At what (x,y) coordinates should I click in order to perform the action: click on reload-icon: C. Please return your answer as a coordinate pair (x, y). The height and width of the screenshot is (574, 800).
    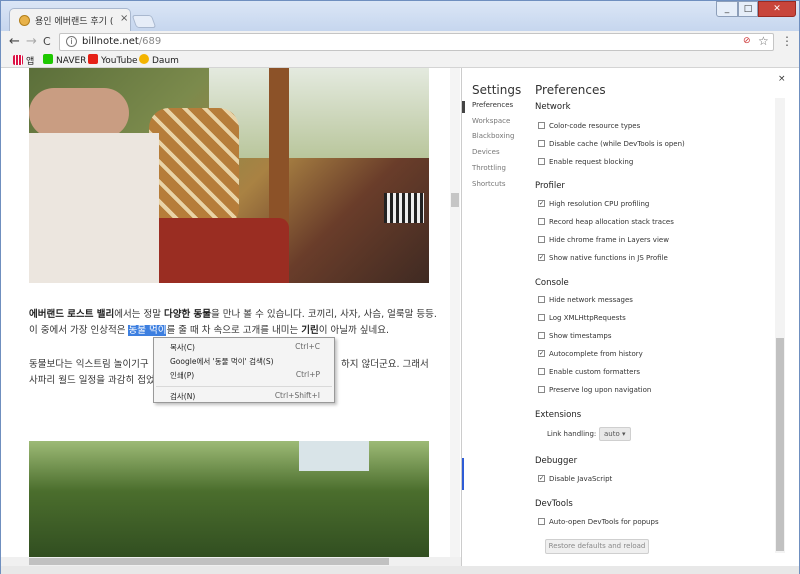
    Looking at the image, I should click on (47, 41).